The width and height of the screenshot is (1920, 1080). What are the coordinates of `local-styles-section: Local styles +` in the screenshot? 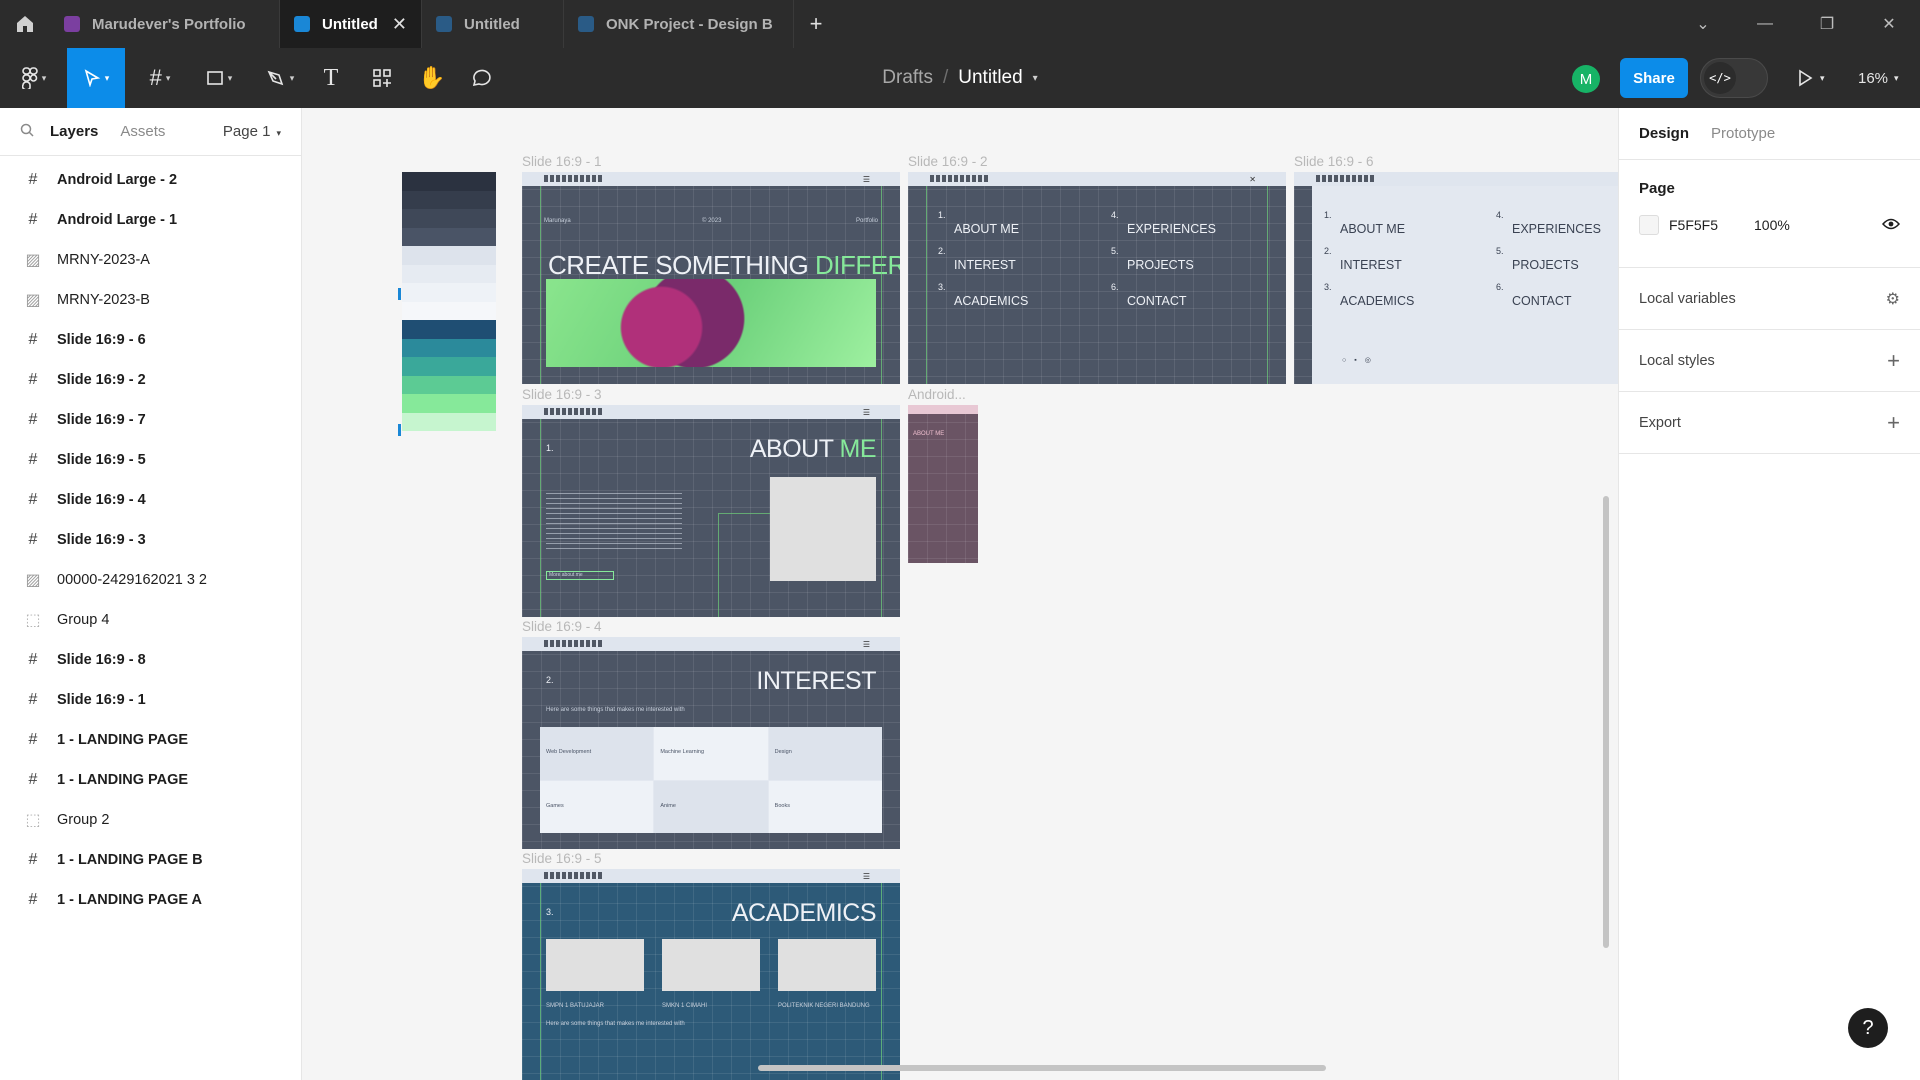 It's located at (1769, 361).